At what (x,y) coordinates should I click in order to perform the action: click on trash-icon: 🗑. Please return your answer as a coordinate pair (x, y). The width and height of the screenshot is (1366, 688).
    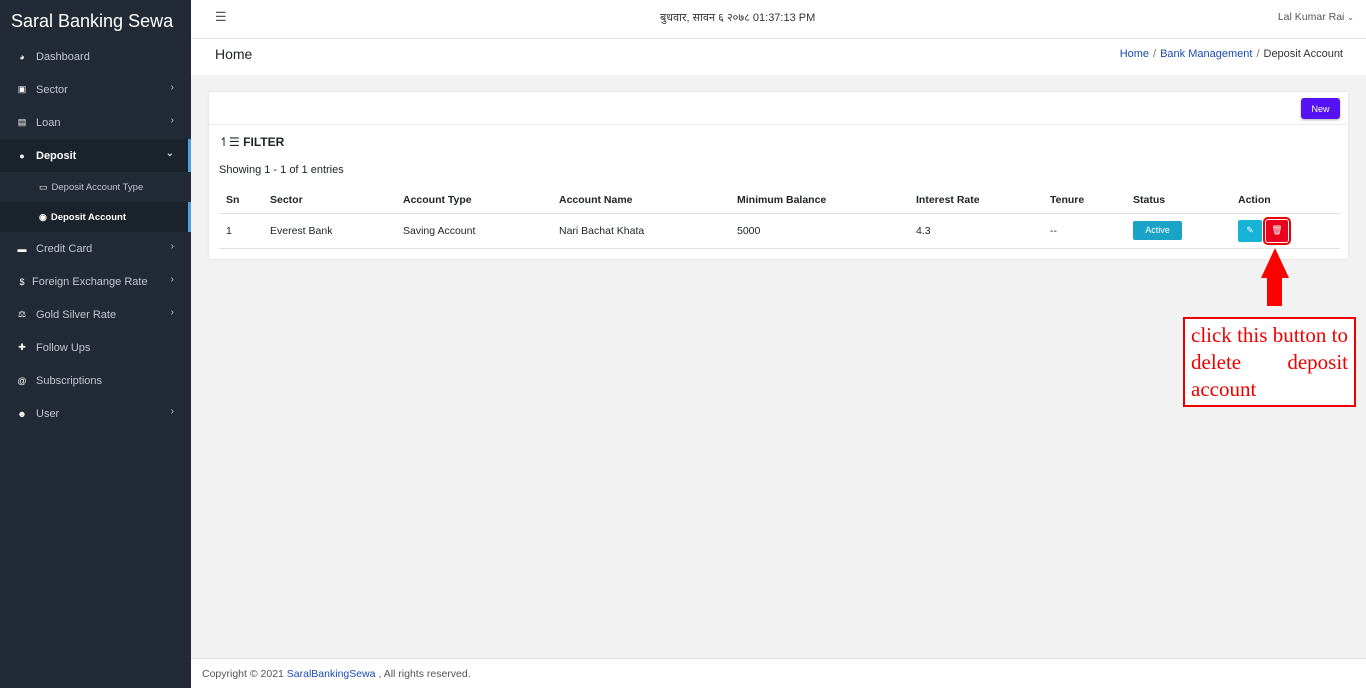
    Looking at the image, I should click on (1277, 230).